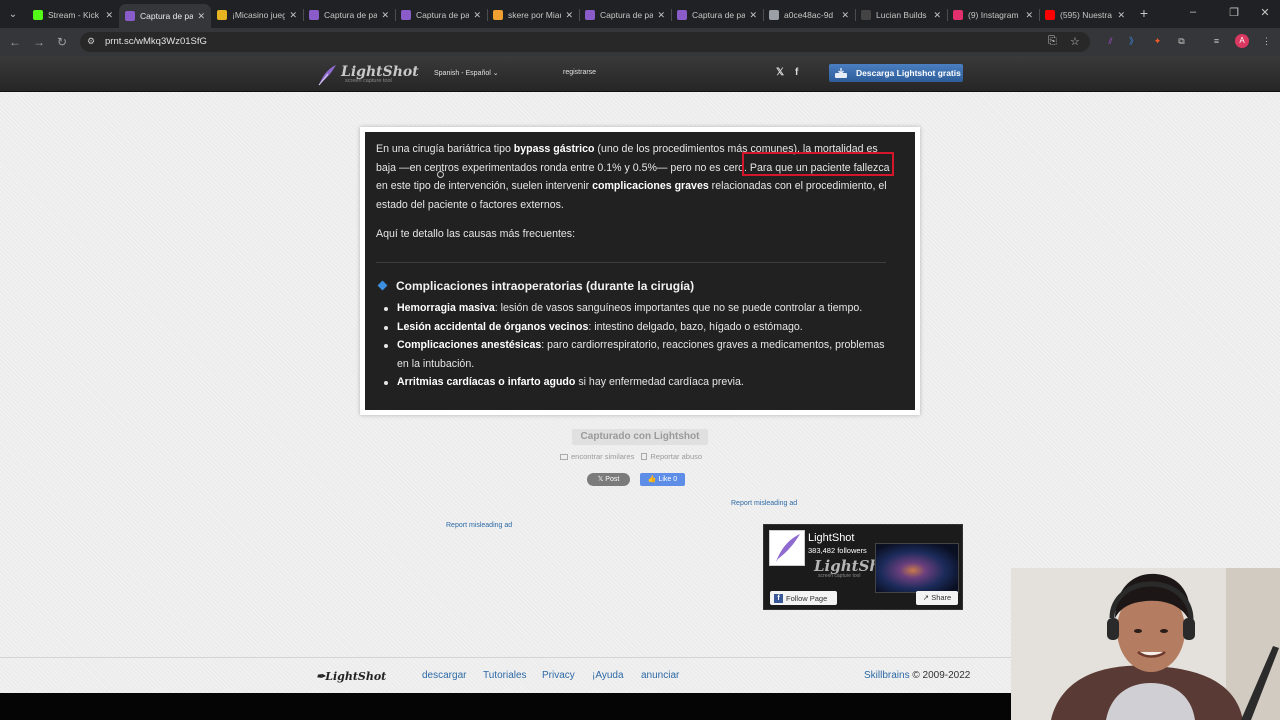  I want to click on tab-label: (595) Nuestra, so click(1086, 15).